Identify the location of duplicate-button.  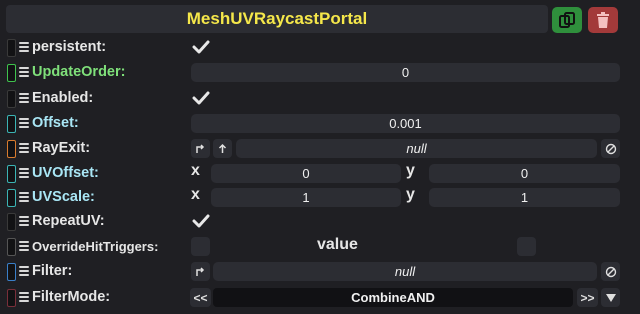
(567, 20).